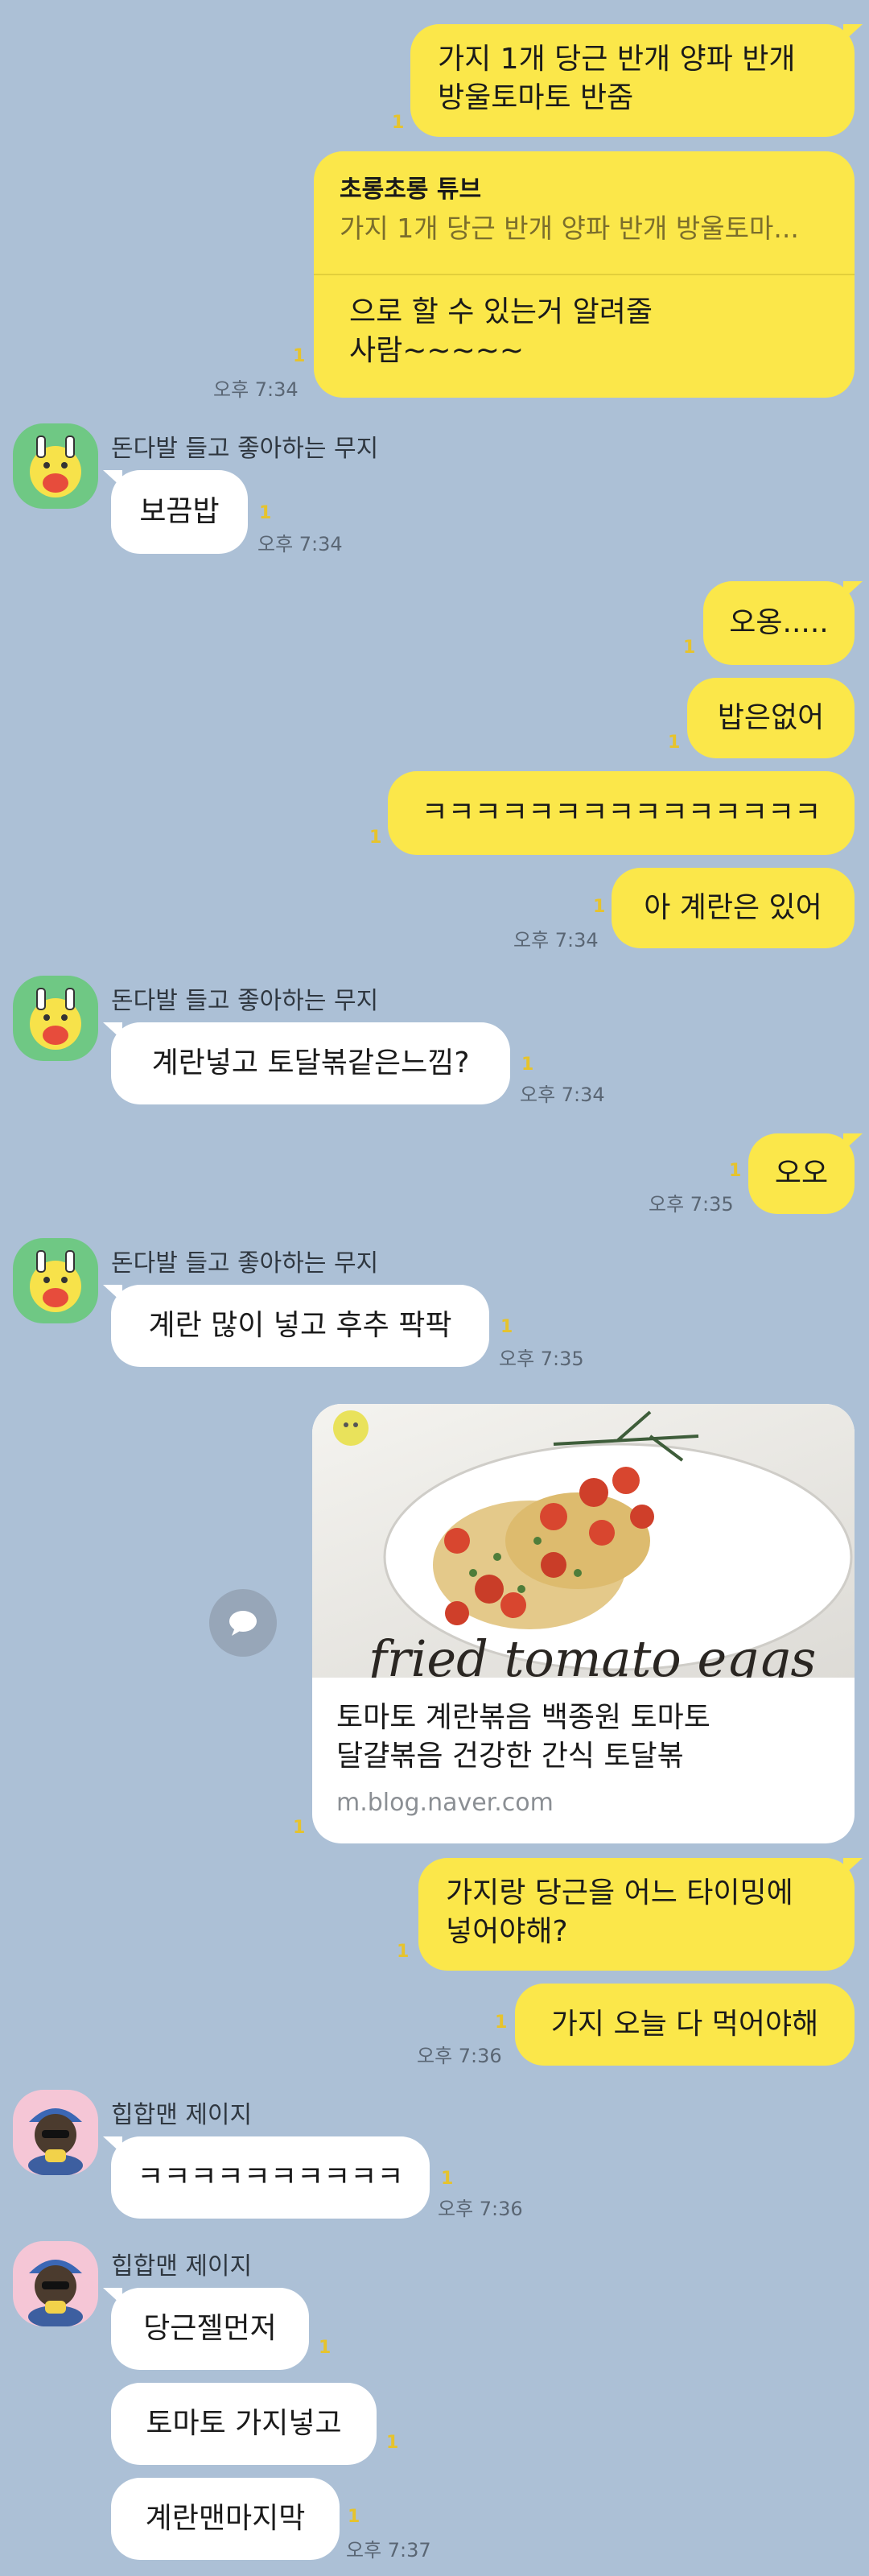 The height and width of the screenshot is (2576, 869). Describe the element at coordinates (617, 59) in the screenshot. I see `message-text: 가지 1개 당근 반개 양파 반개` at that location.